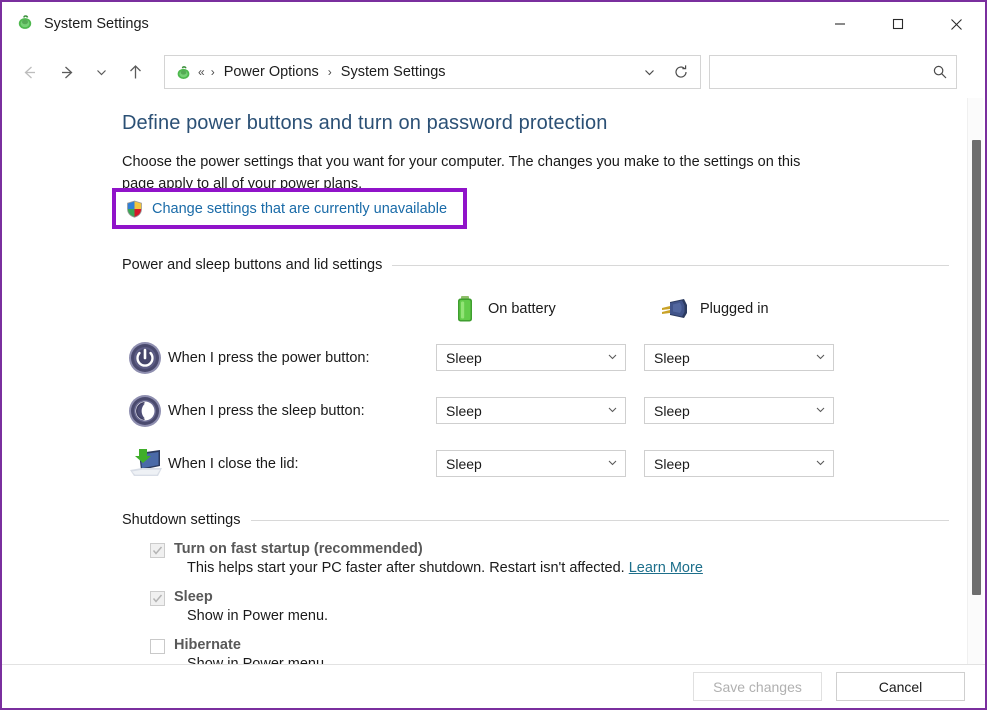  I want to click on column-headers: On battery Plugged in, so click(535, 309).